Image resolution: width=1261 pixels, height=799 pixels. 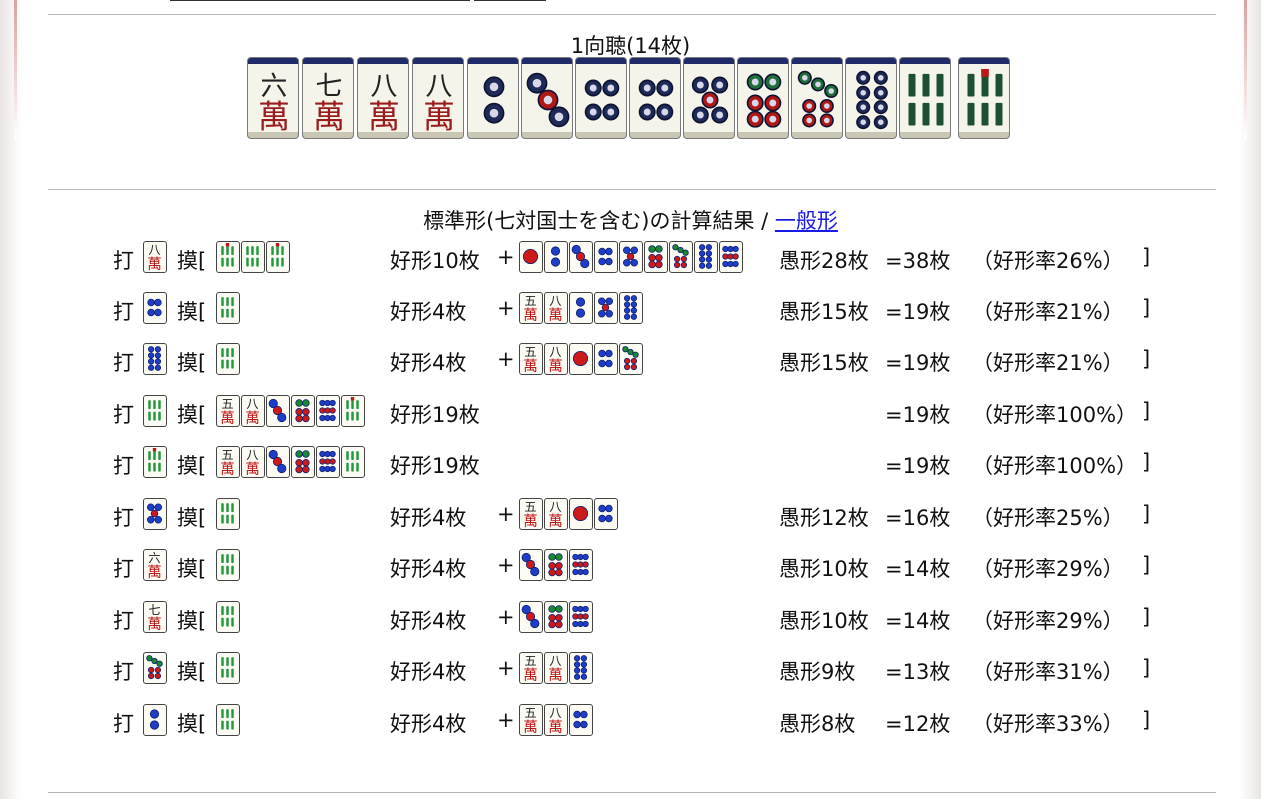 What do you see at coordinates (1048, 724) in the screenshot?
I see `good-shape-rate: （好形率33%）` at bounding box center [1048, 724].